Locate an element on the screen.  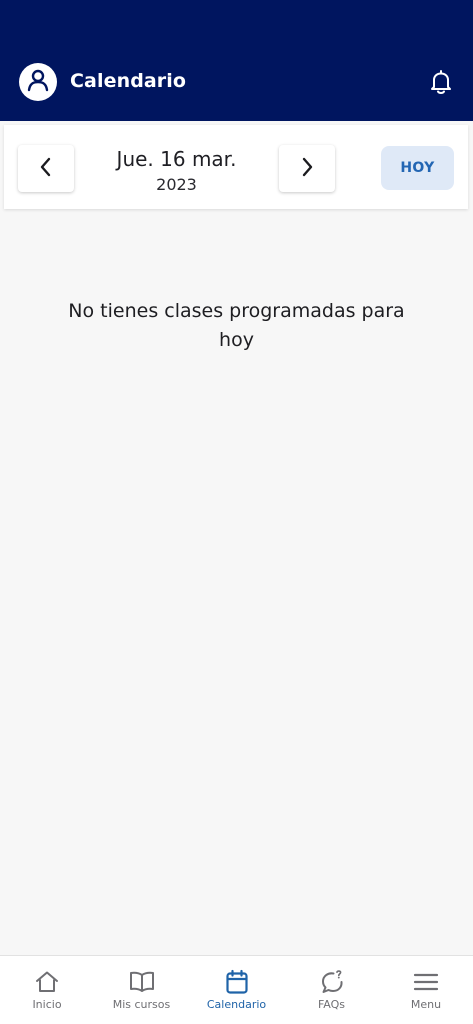
next-day-button is located at coordinates (307, 168).